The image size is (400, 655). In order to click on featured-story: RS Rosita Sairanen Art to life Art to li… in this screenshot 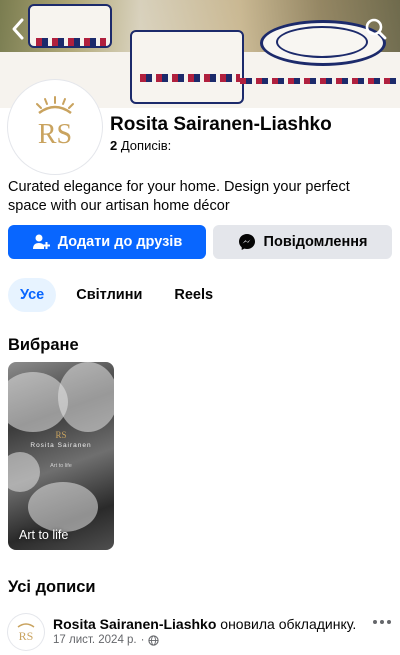, I will do `click(61, 456)`.